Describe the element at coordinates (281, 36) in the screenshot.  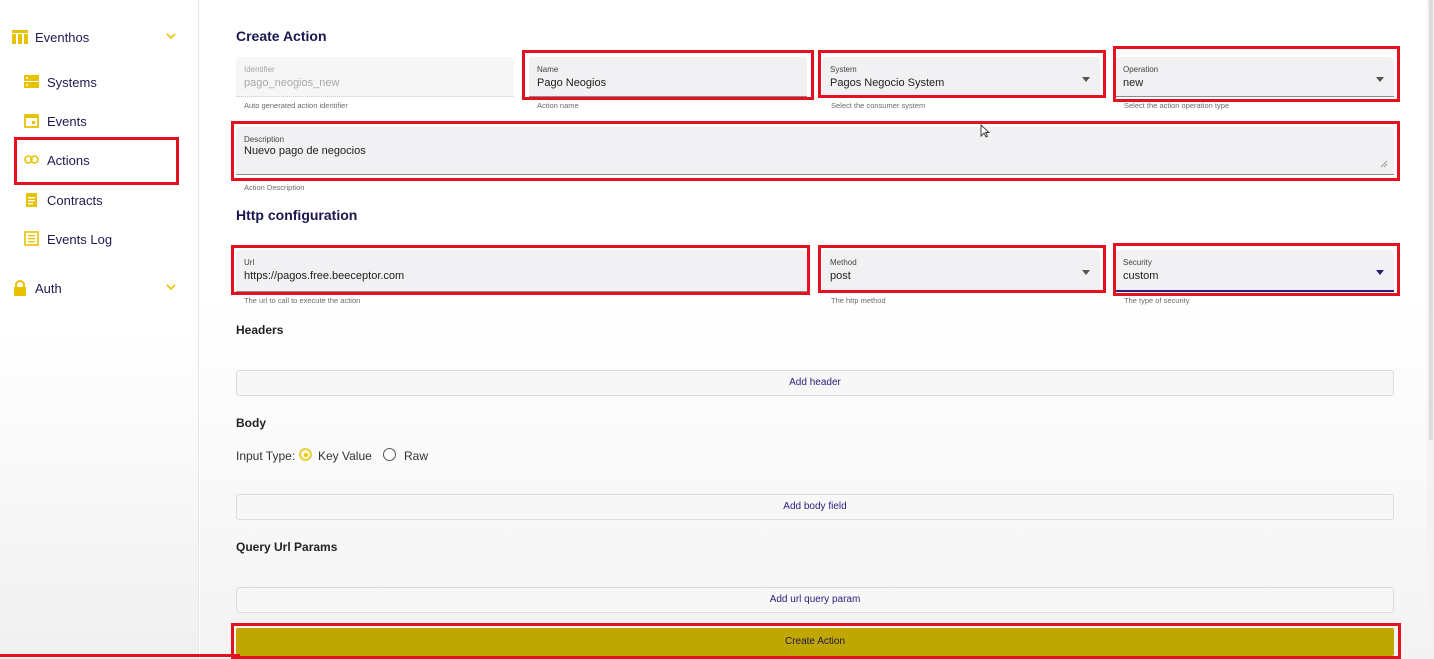
I see `page-title: Create Action` at that location.